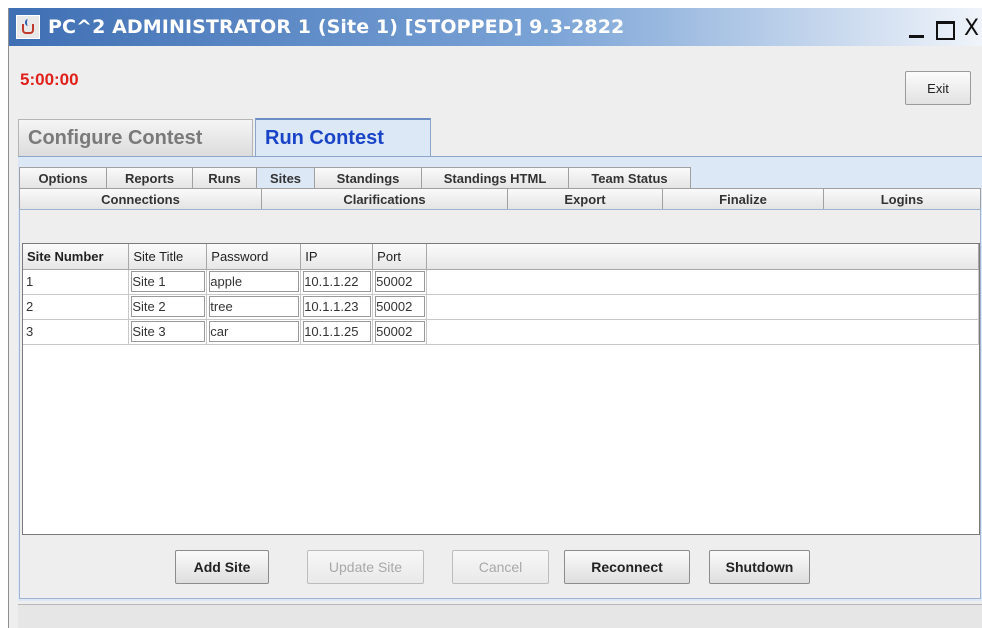  I want to click on tab-clarifications: Clarifications, so click(385, 198).